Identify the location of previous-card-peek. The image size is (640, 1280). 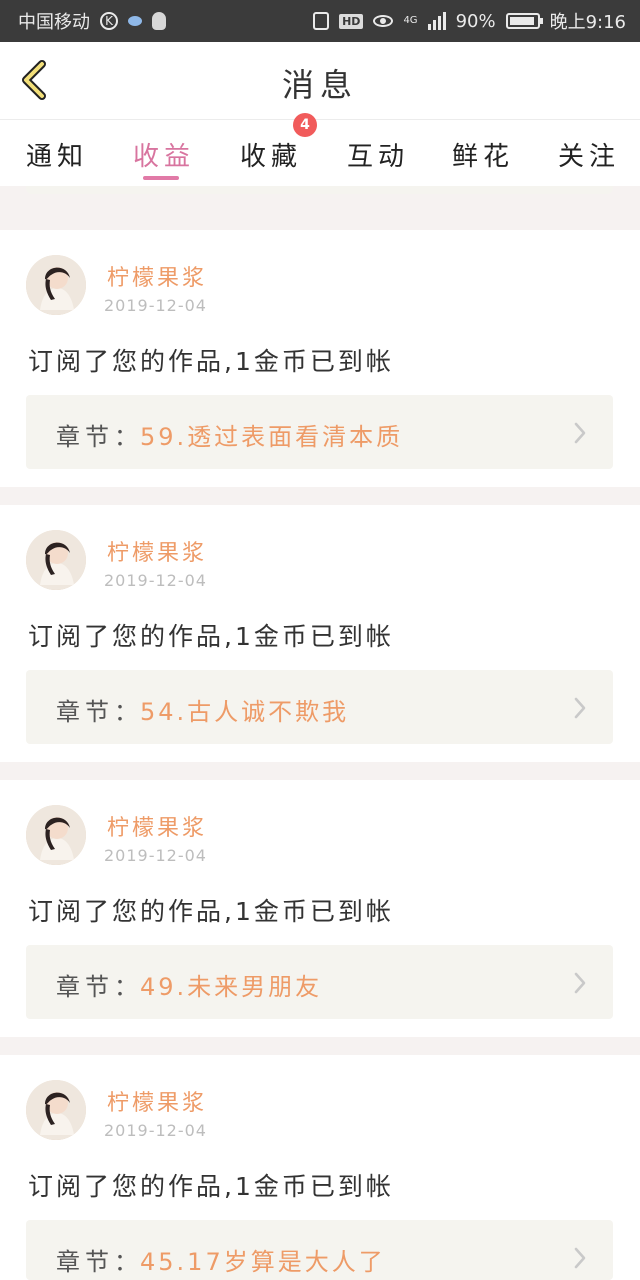
(319, 190).